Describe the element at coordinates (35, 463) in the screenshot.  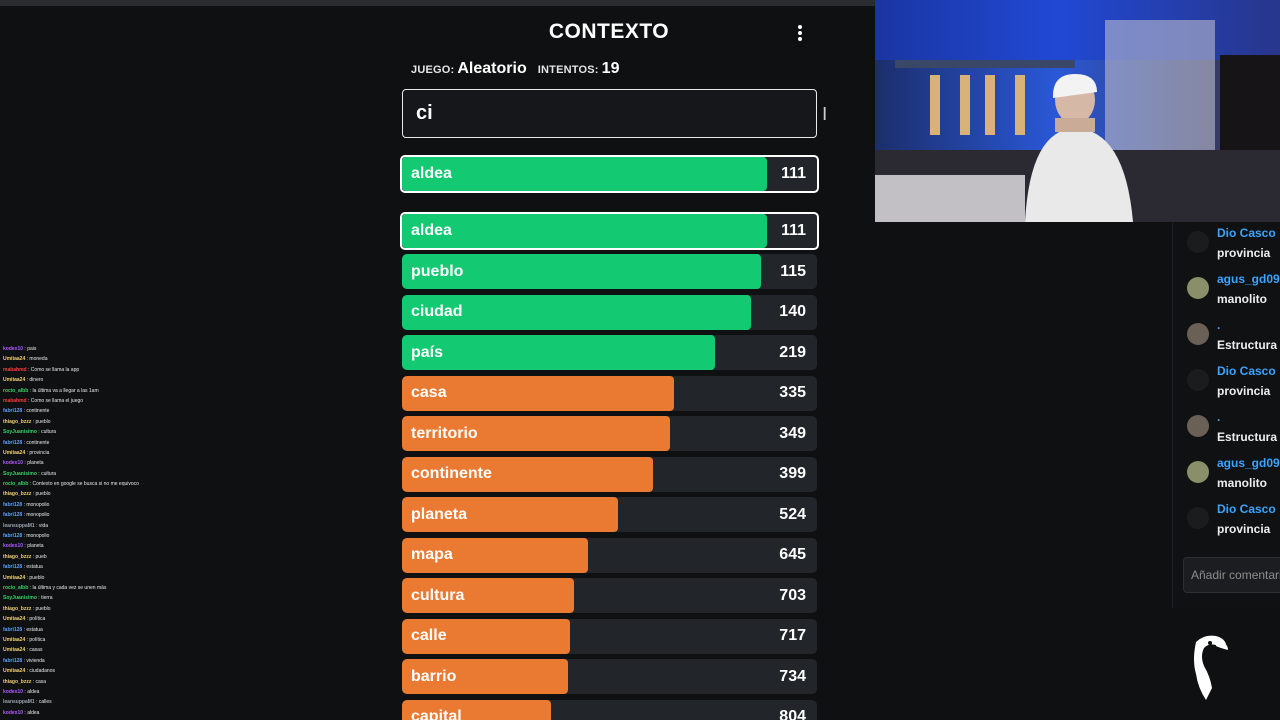
I see `overlay-chat-text: planeta` at that location.